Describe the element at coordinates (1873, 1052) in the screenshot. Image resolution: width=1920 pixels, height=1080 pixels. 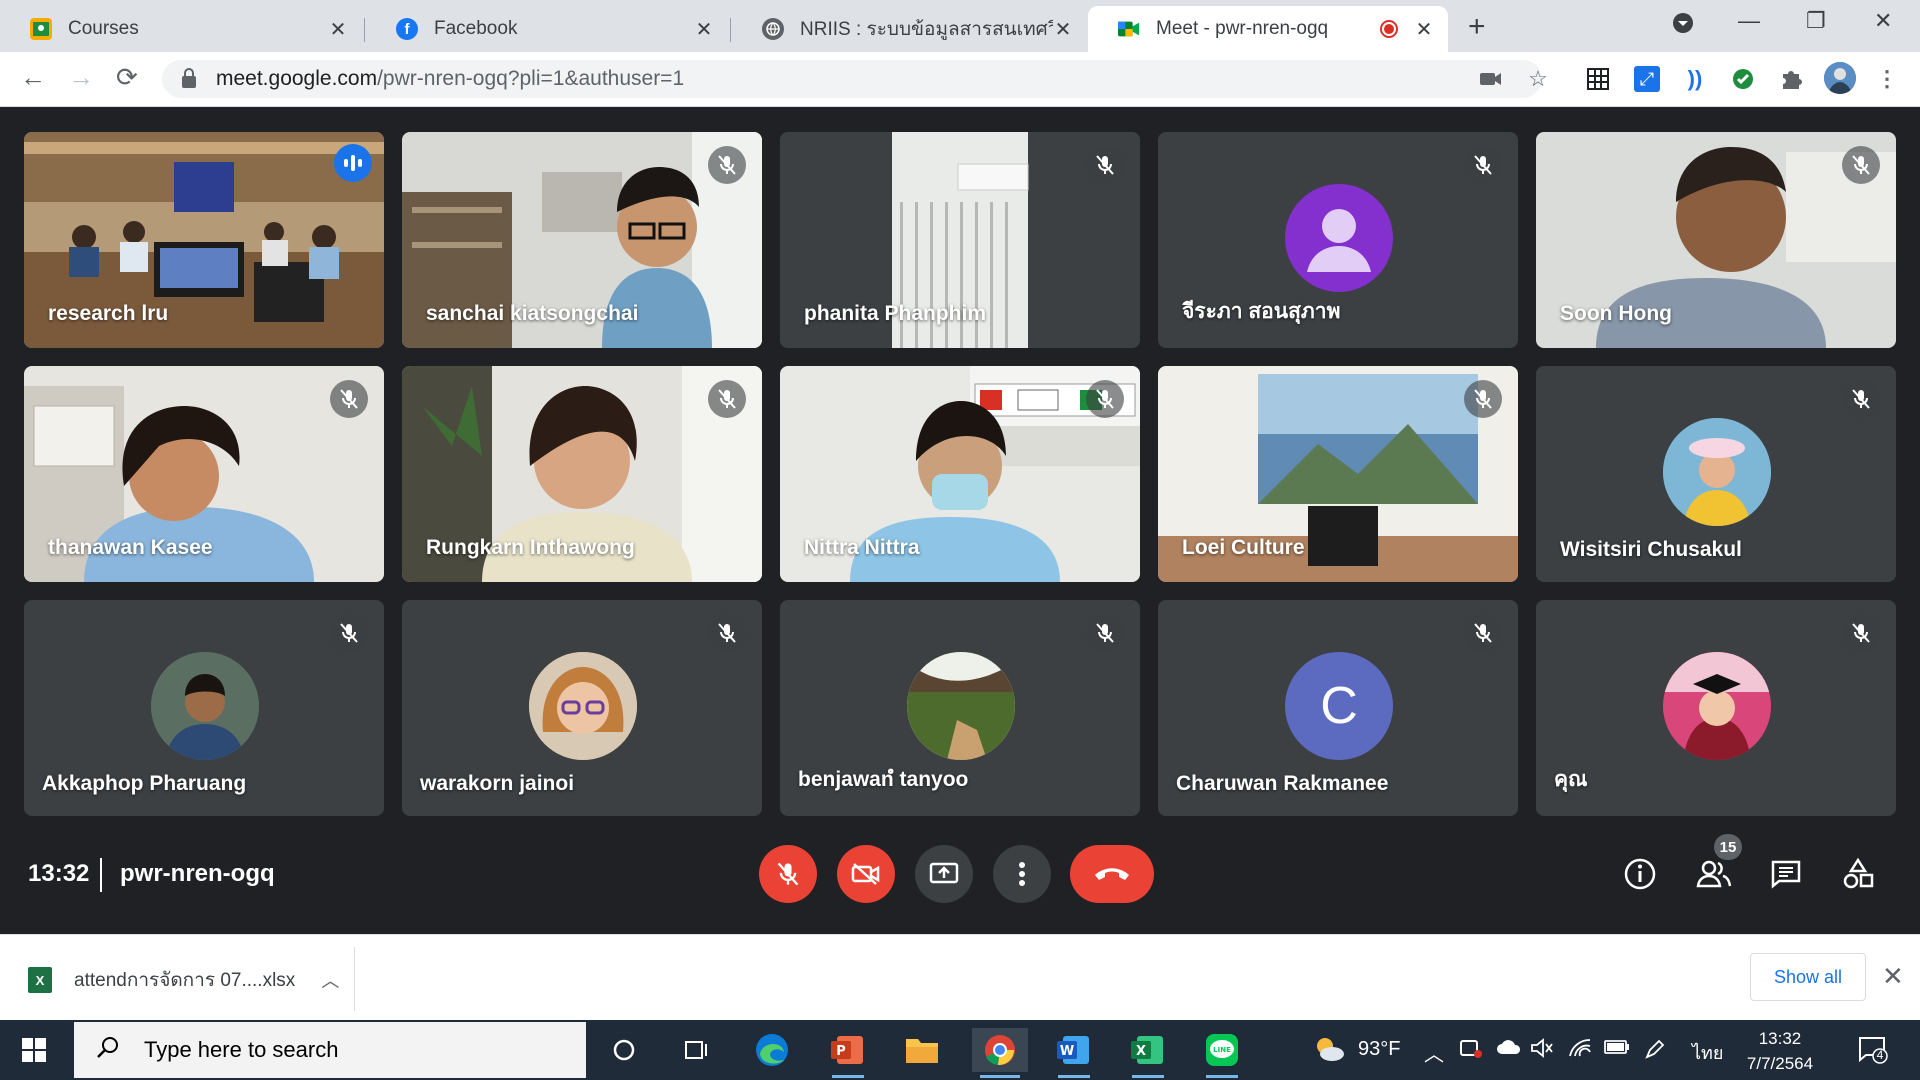
I see `action-center-icon: 4` at that location.